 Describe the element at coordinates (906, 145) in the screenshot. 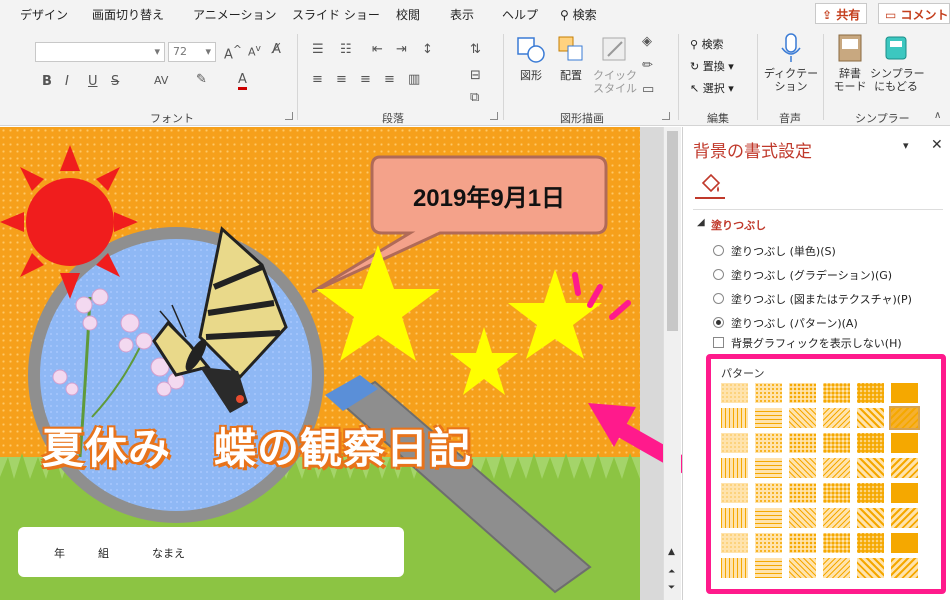

I see `pane-options-icon: ▾` at that location.